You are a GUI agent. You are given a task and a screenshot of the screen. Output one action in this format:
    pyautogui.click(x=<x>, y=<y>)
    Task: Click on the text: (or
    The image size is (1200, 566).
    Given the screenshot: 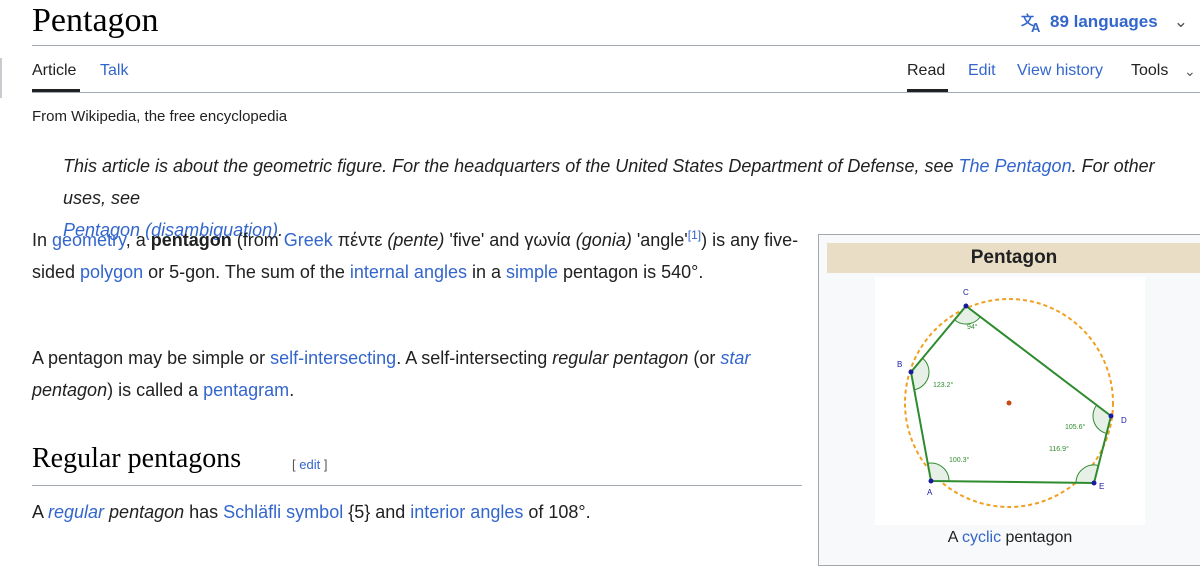 What is the action you would take?
    pyautogui.click(x=704, y=358)
    